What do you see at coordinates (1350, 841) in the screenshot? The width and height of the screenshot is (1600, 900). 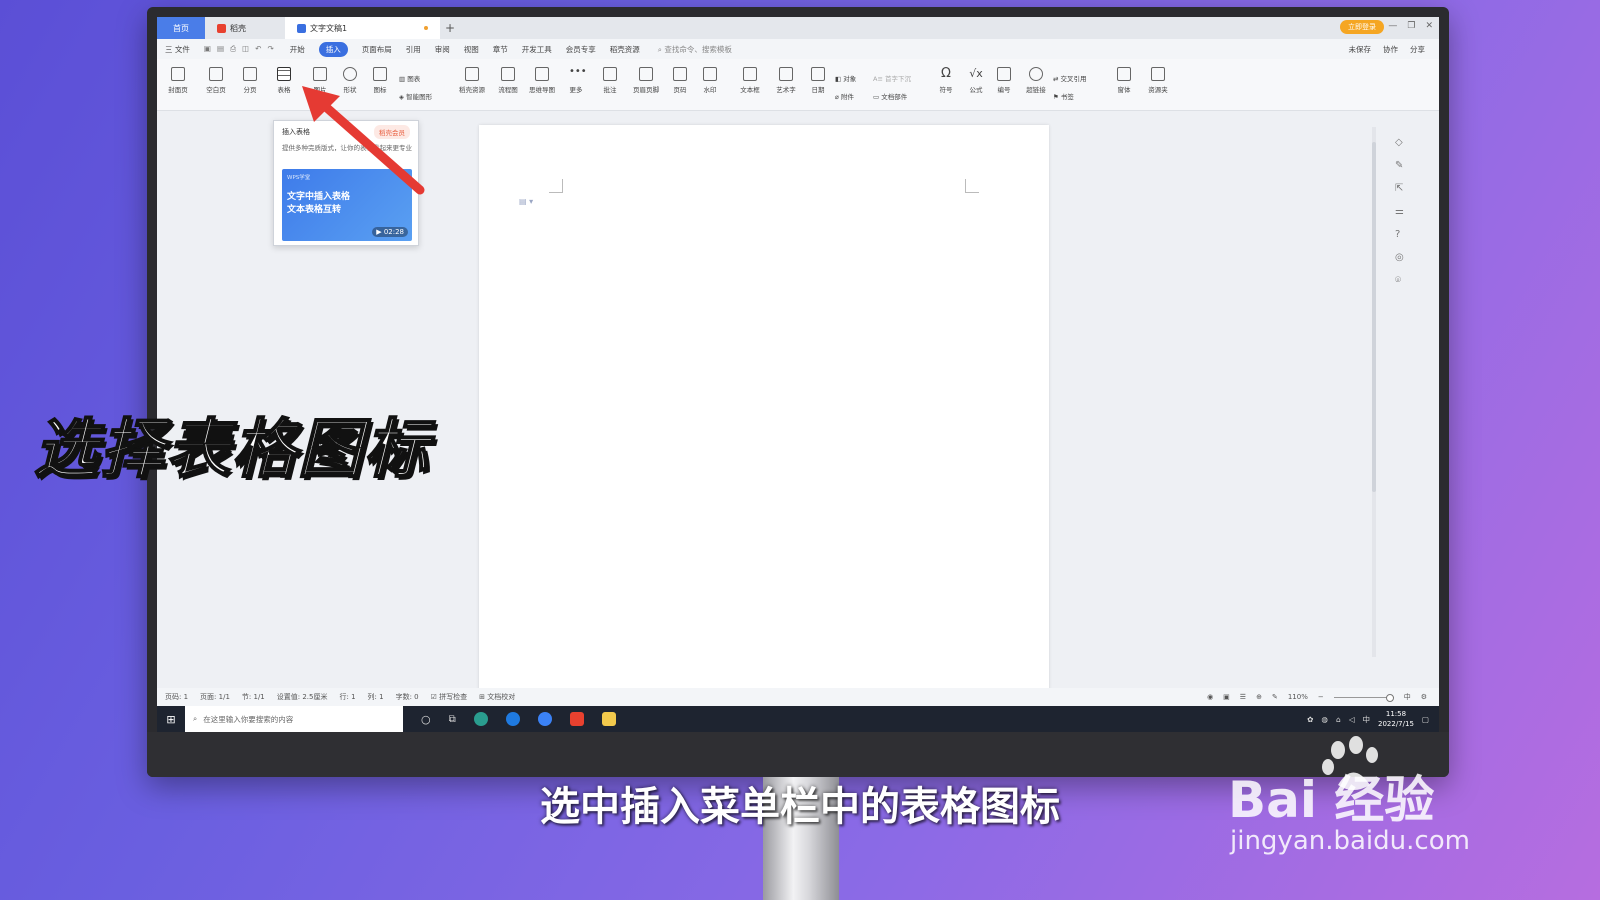 I see `watermark-url: jingyan.baidu.com` at bounding box center [1350, 841].